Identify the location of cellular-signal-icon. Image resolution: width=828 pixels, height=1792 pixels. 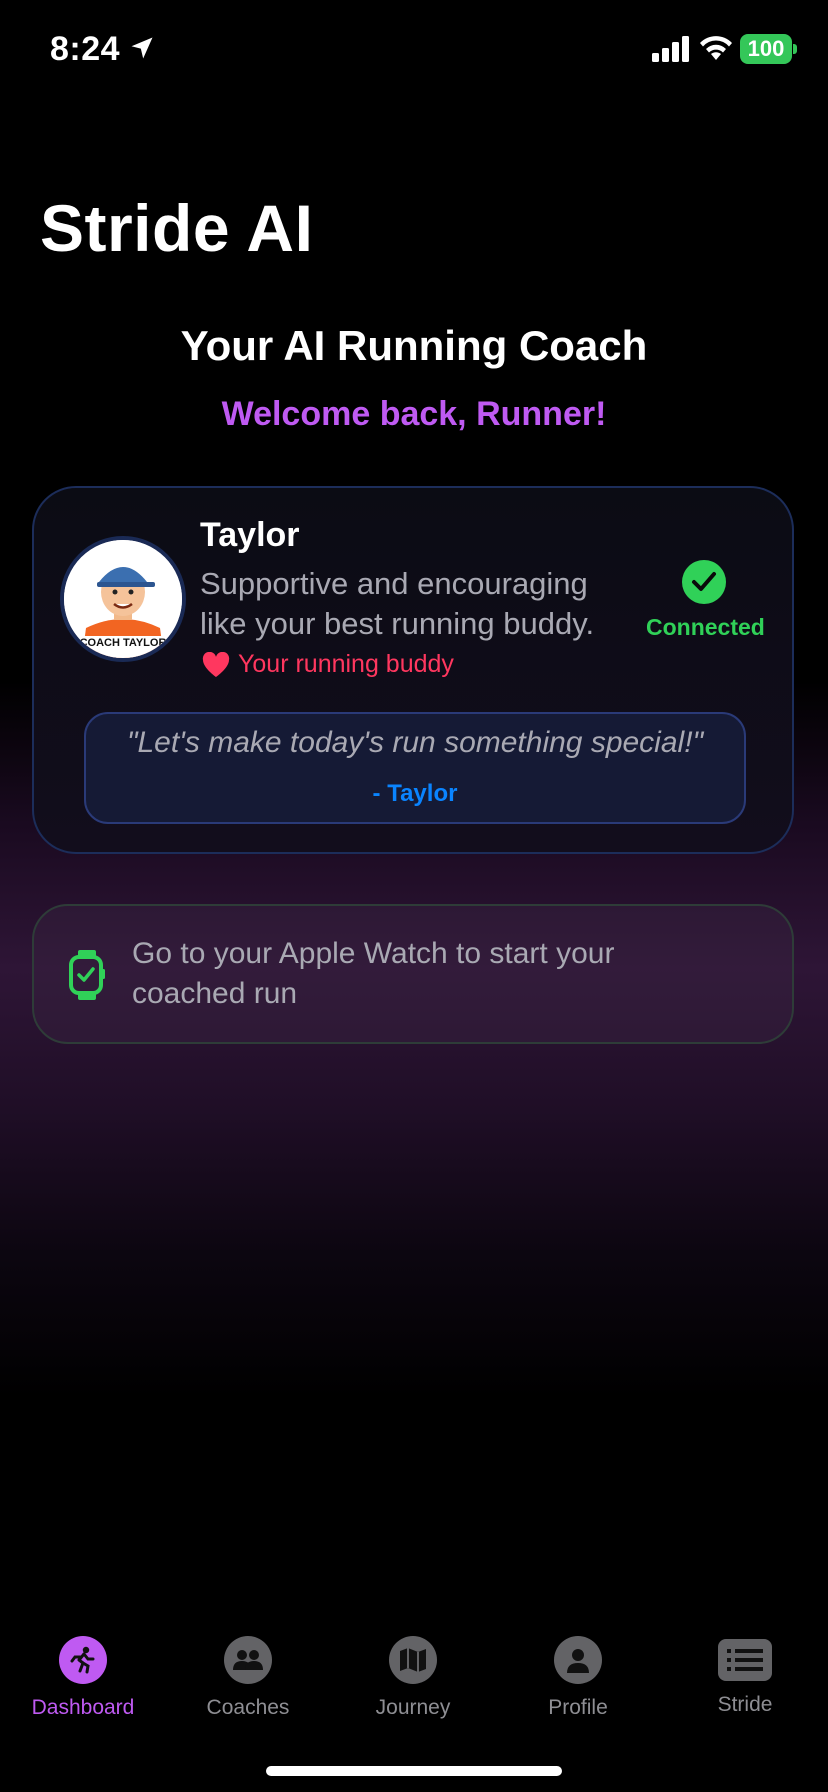
(670, 49).